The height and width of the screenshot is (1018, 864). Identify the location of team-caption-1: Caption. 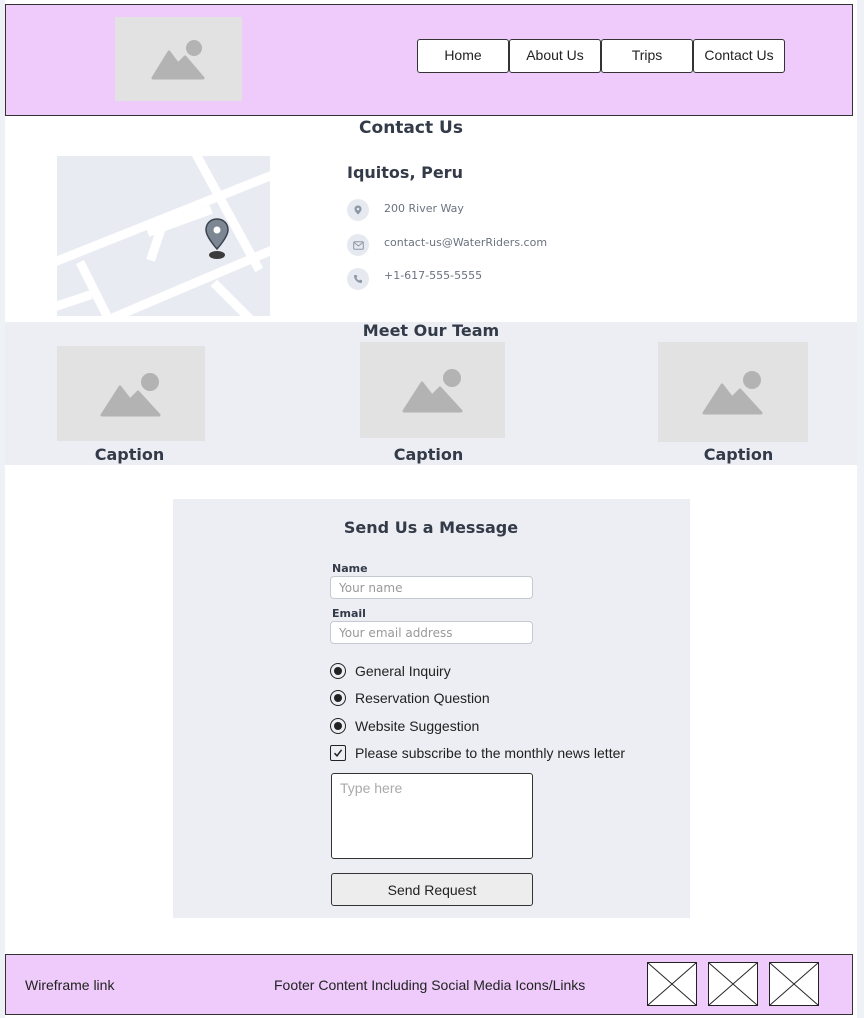
(129, 454).